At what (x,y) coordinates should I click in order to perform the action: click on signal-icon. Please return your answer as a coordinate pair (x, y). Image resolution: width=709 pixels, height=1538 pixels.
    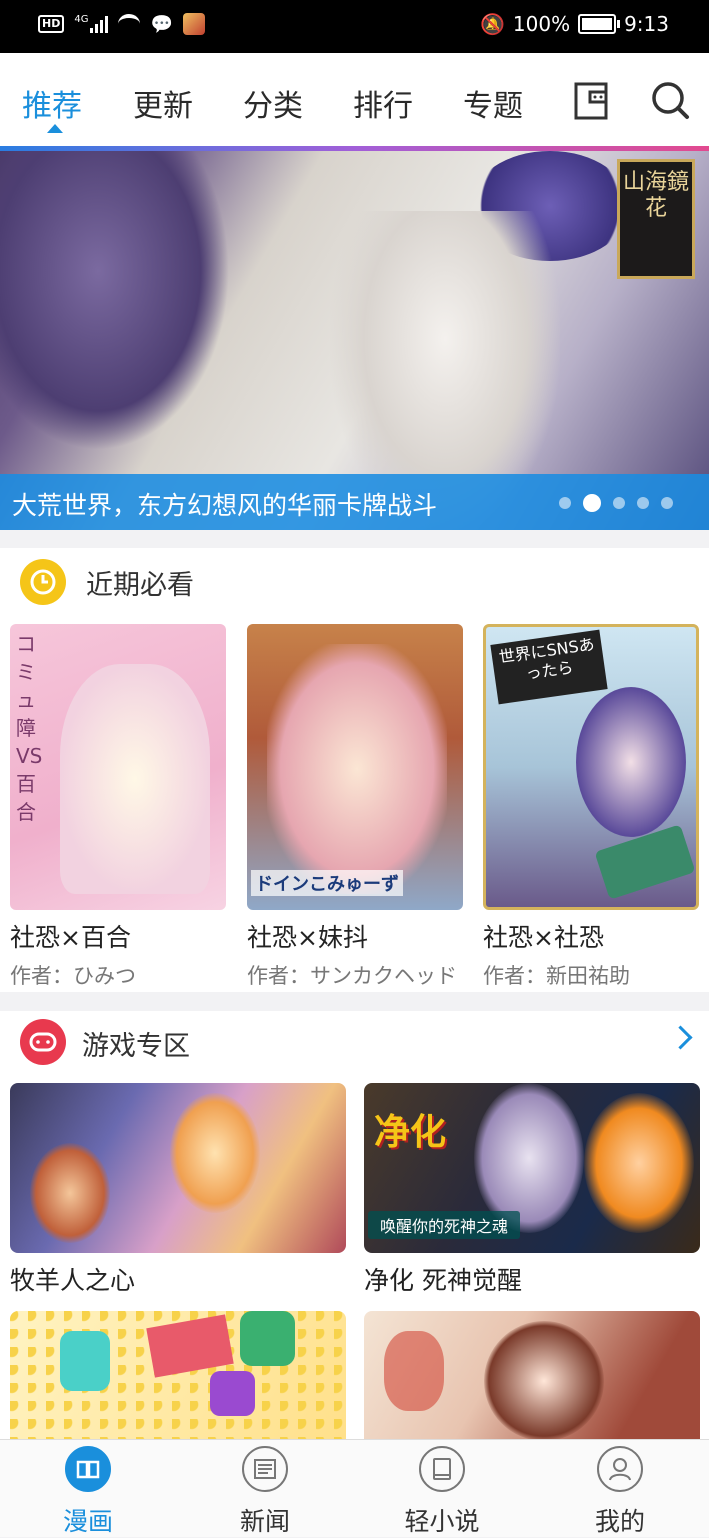
    Looking at the image, I should click on (99, 24).